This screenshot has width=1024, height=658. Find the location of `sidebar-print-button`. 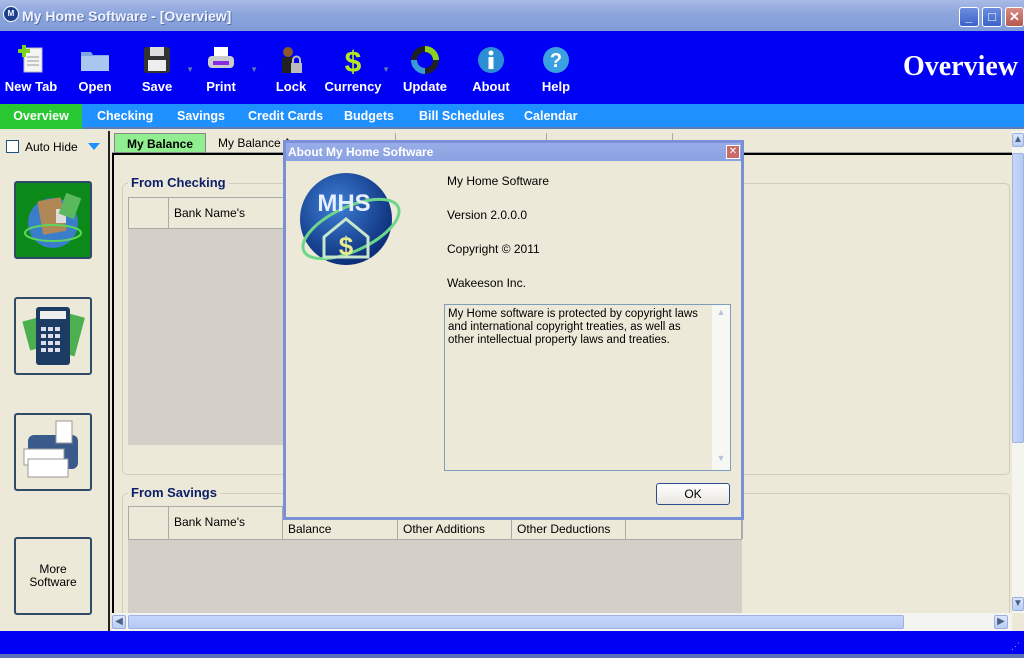

sidebar-print-button is located at coordinates (53, 452).